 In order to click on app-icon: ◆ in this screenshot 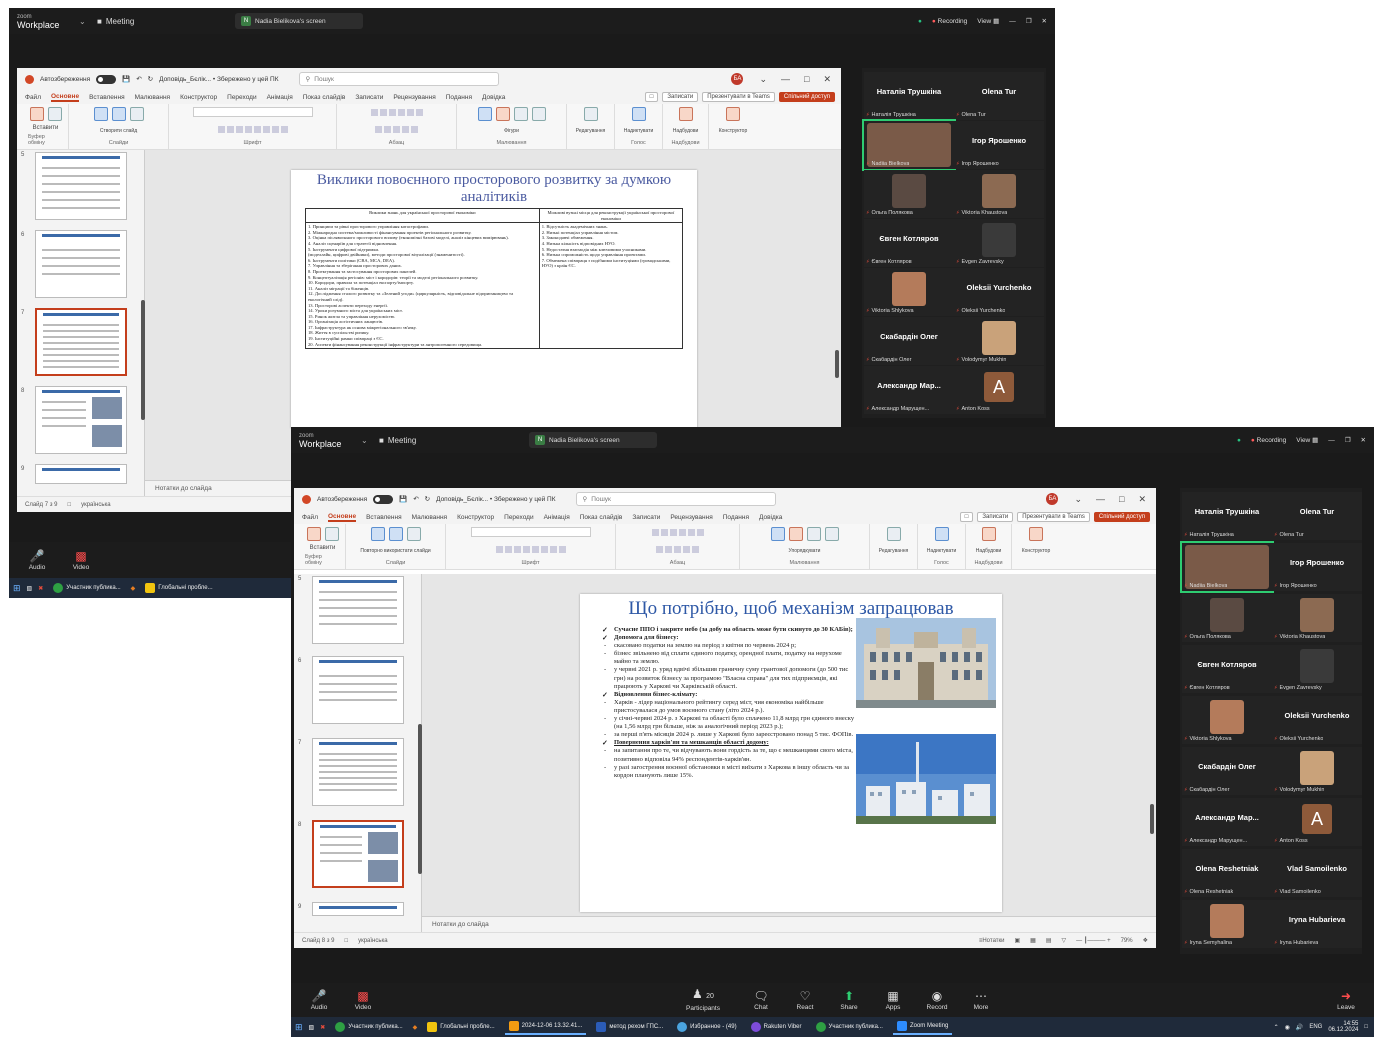, I will do `click(415, 1027)`.